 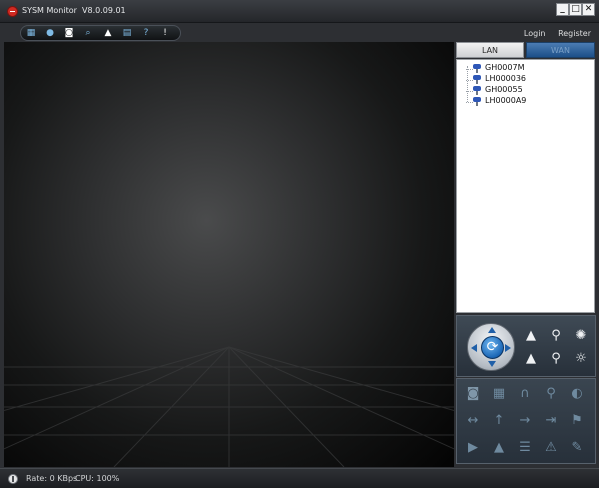 What do you see at coordinates (13, 479) in the screenshot?
I see `status-info-icon` at bounding box center [13, 479].